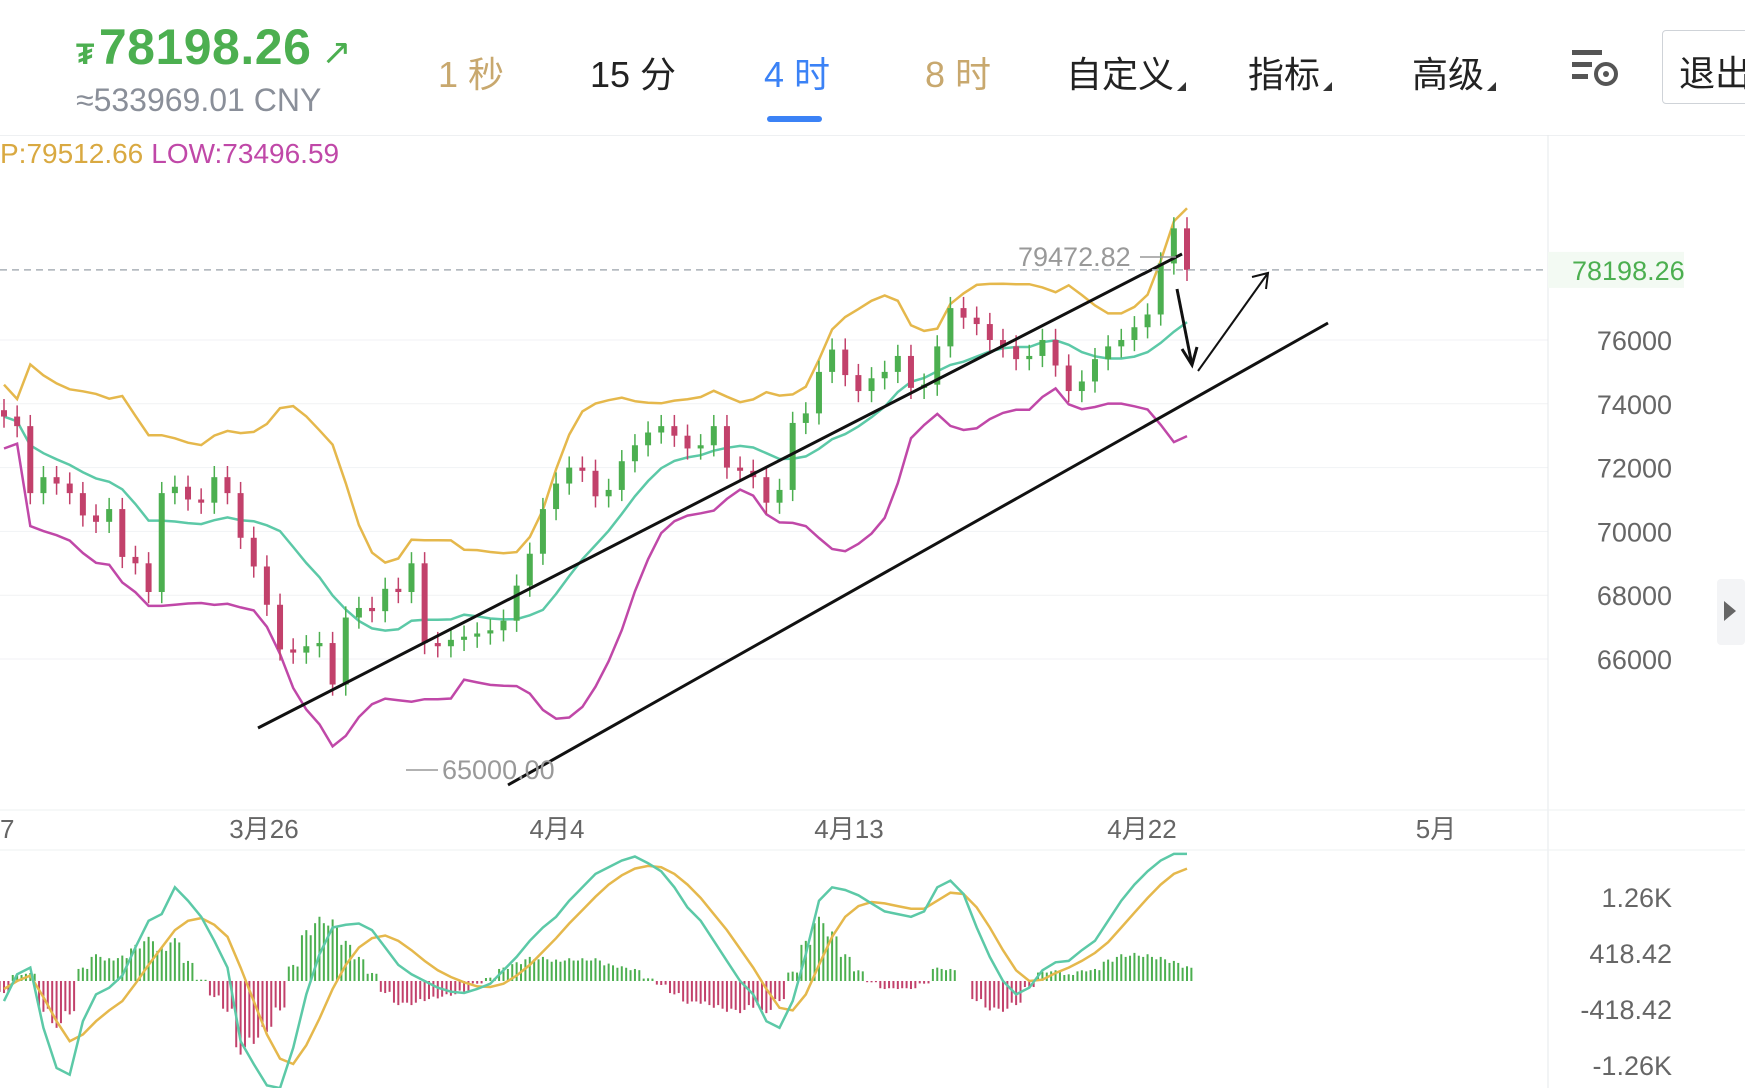 The height and width of the screenshot is (1088, 1745). I want to click on advanced-menu: 高级, so click(1454, 72).